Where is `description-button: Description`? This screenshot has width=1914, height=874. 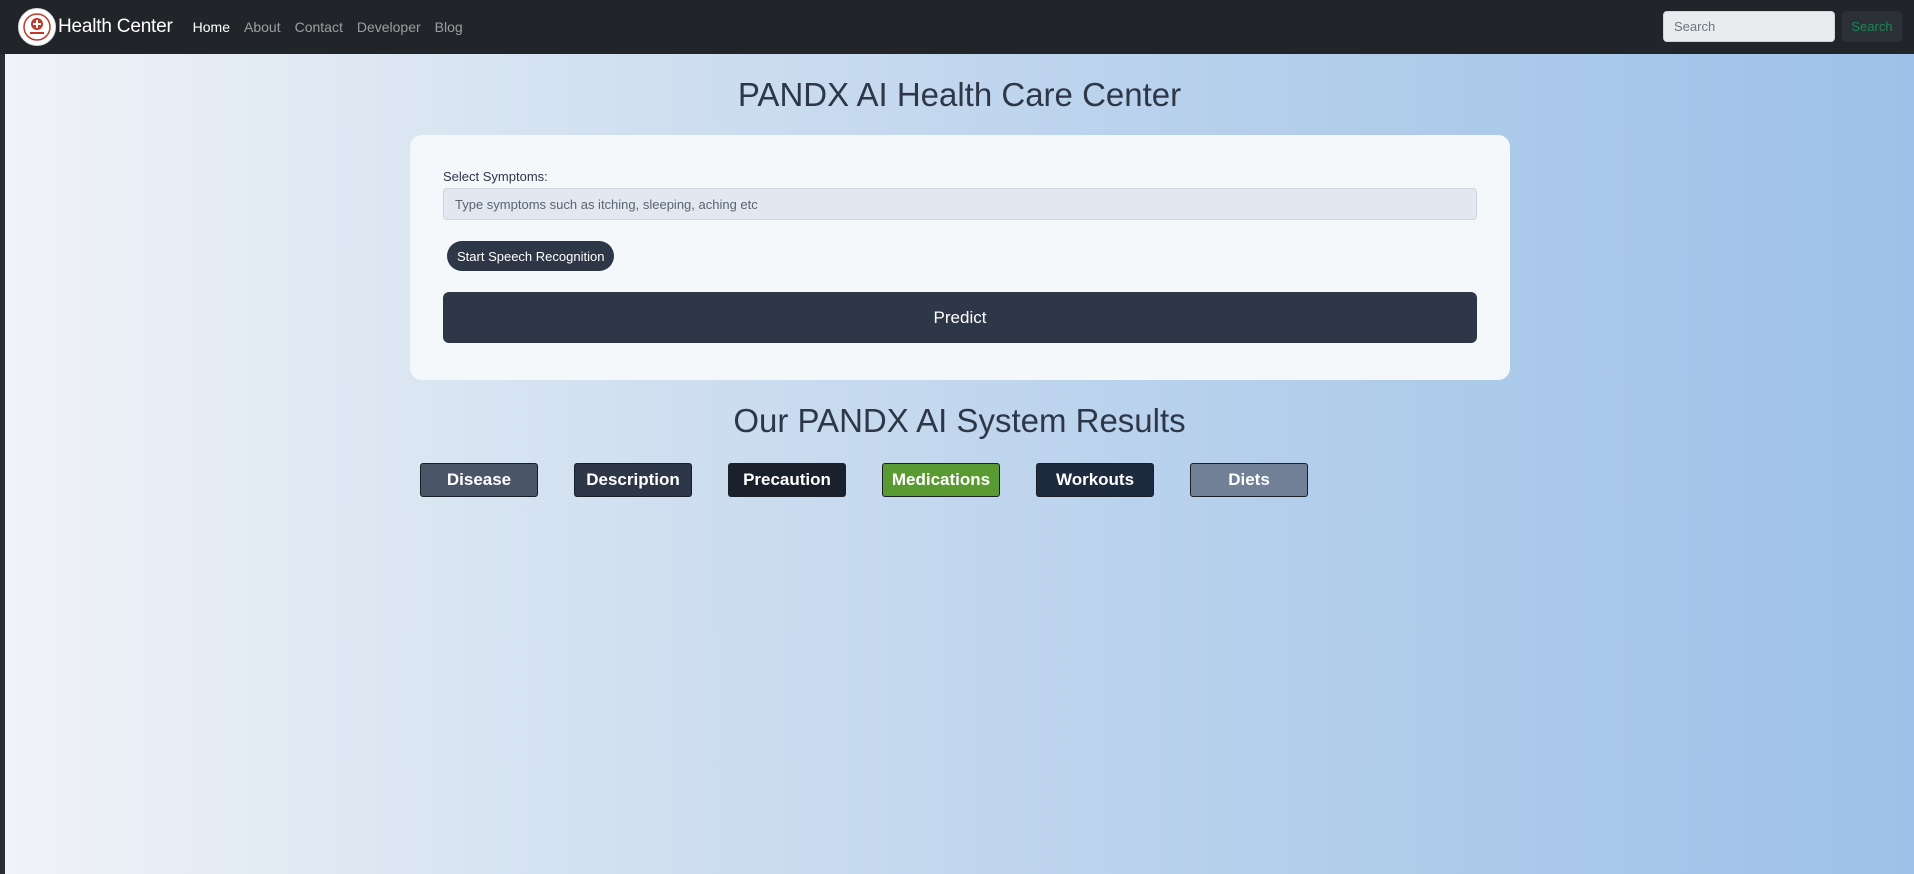 description-button: Description is located at coordinates (633, 480).